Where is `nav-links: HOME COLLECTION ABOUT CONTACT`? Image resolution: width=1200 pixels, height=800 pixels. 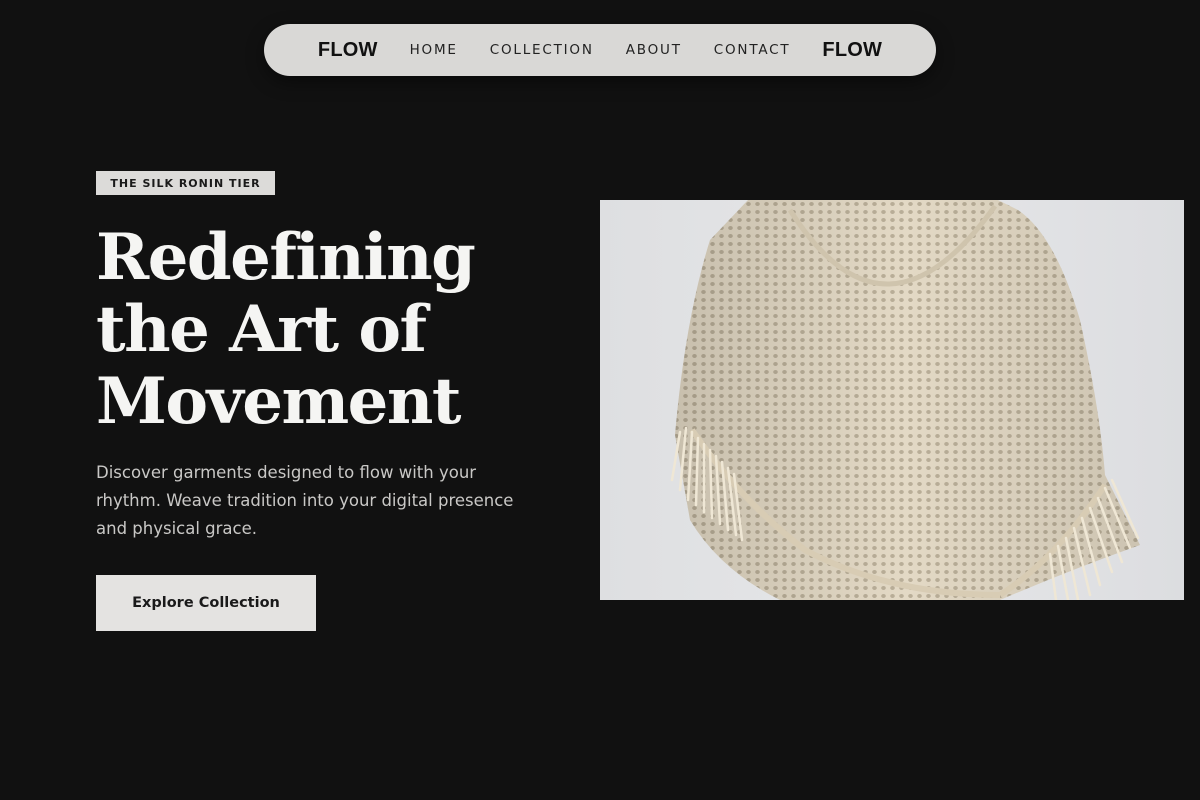 nav-links: HOME COLLECTION ABOUT CONTACT is located at coordinates (600, 50).